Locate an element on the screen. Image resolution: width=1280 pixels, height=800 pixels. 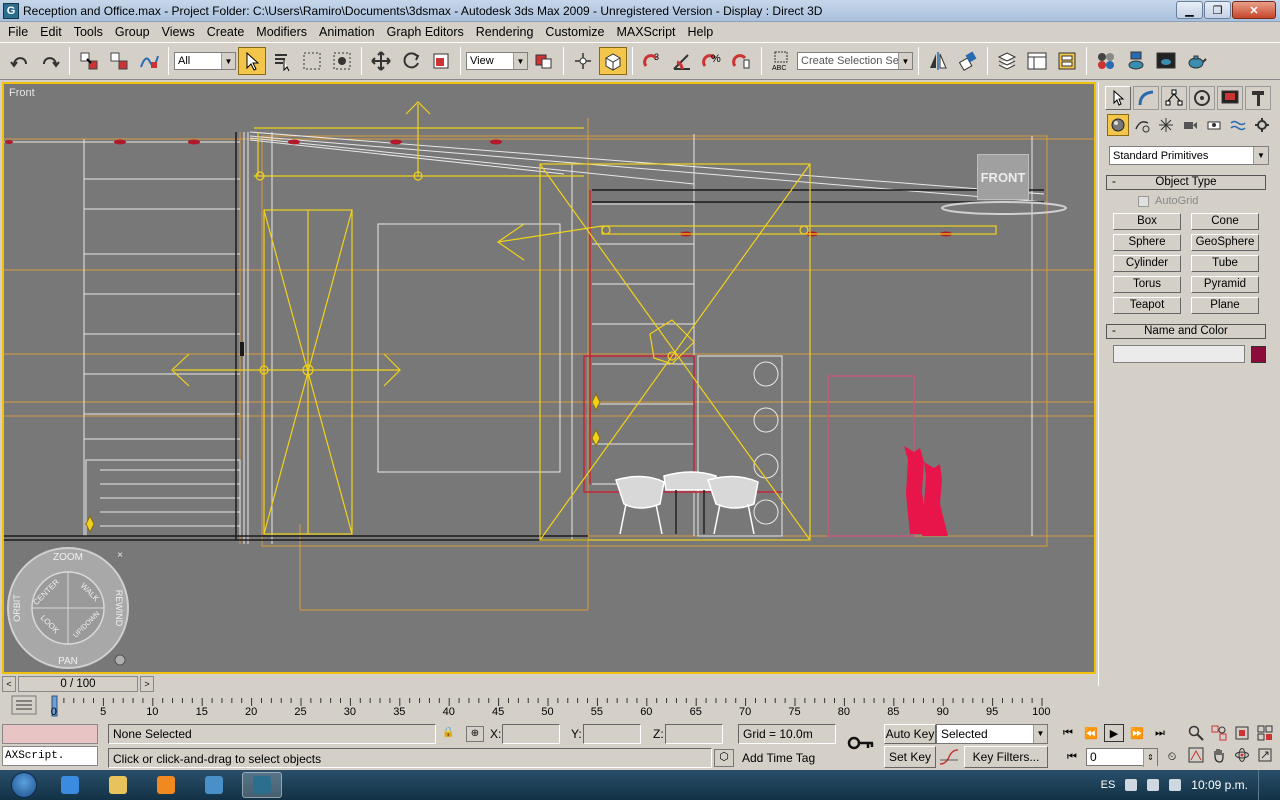
menu-rendering: Rendering is located at coordinates (505, 32).